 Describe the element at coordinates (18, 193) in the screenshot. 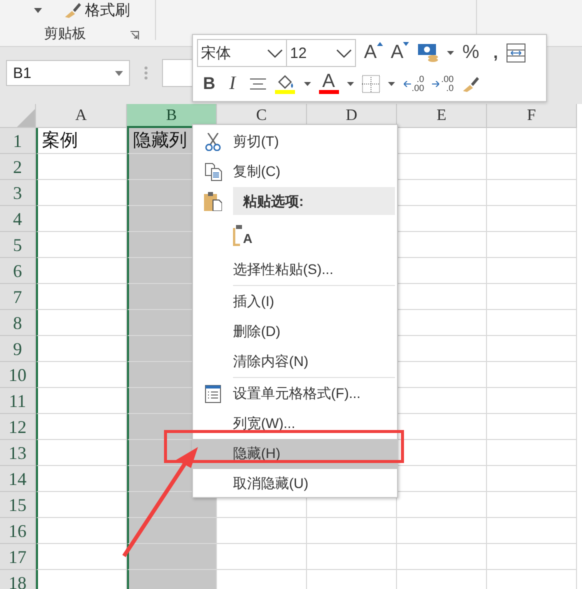

I see `row-header: 3` at that location.